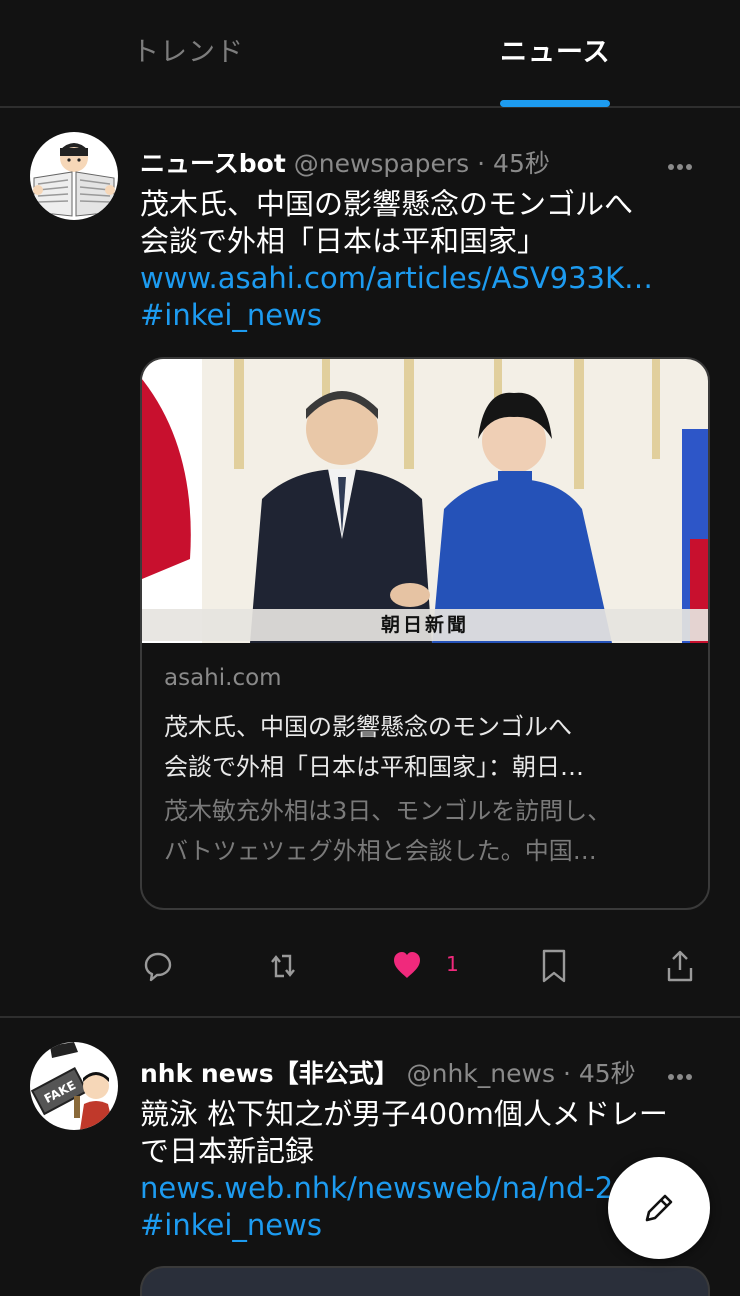 The width and height of the screenshot is (740, 1296). I want to click on active-tab-indicator, so click(555, 103).